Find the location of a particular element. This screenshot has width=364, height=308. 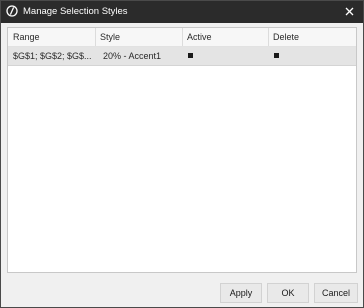

column-header-delete: Delete is located at coordinates (286, 37).